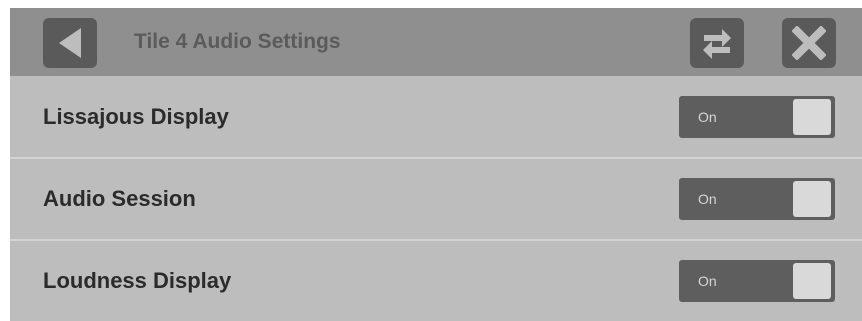 This screenshot has height=321, width=862. I want to click on close-button, so click(809, 43).